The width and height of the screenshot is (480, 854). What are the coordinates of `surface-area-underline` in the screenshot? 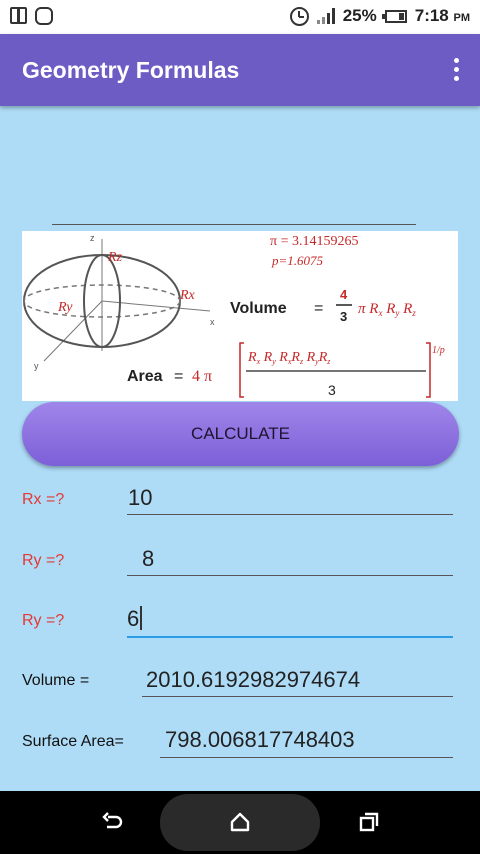 It's located at (306, 757).